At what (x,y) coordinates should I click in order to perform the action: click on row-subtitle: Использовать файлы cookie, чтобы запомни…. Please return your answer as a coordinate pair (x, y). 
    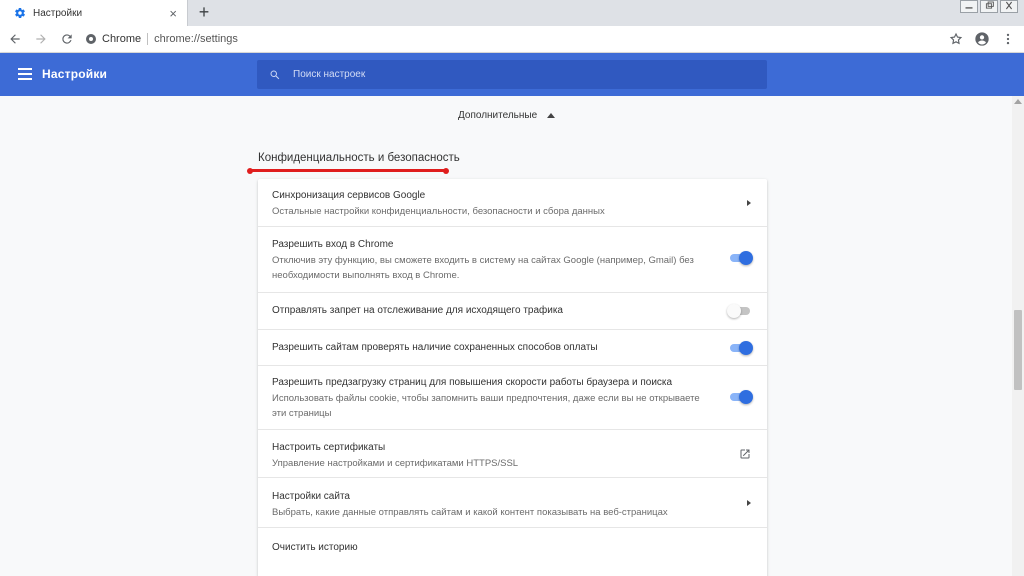
    Looking at the image, I should click on (486, 406).